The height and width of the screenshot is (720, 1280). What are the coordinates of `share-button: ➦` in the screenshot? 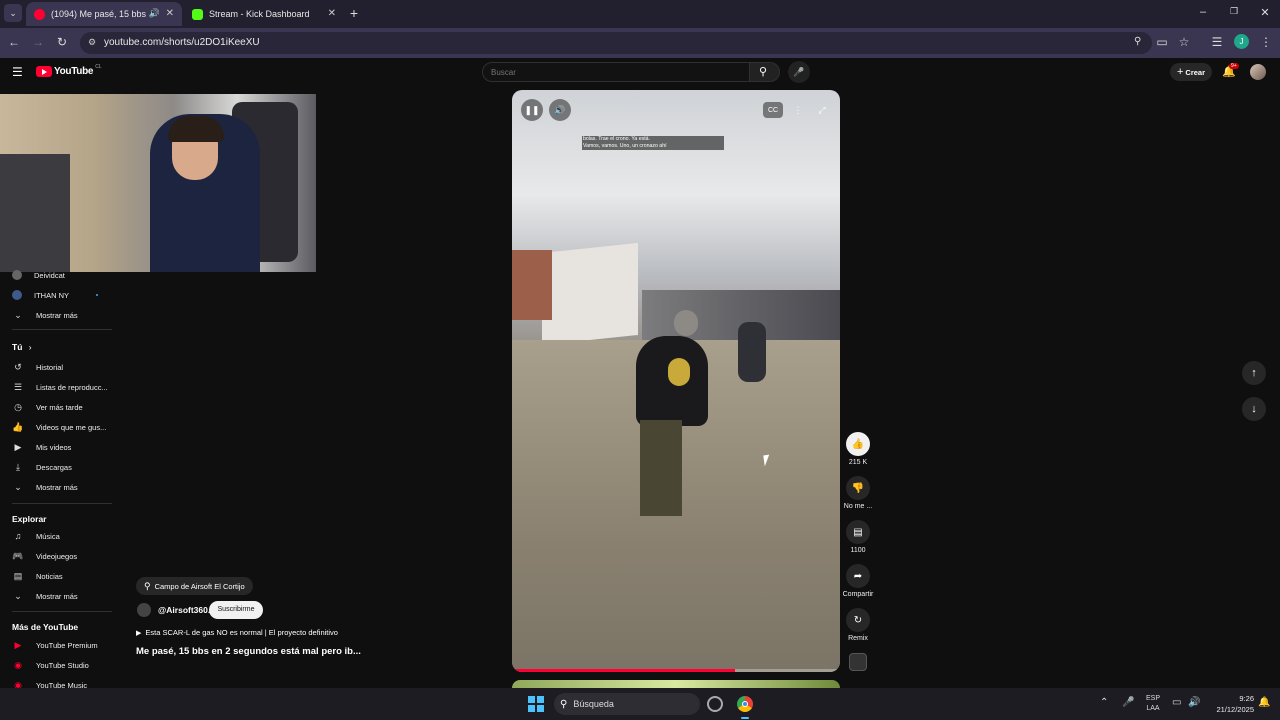 It's located at (858, 576).